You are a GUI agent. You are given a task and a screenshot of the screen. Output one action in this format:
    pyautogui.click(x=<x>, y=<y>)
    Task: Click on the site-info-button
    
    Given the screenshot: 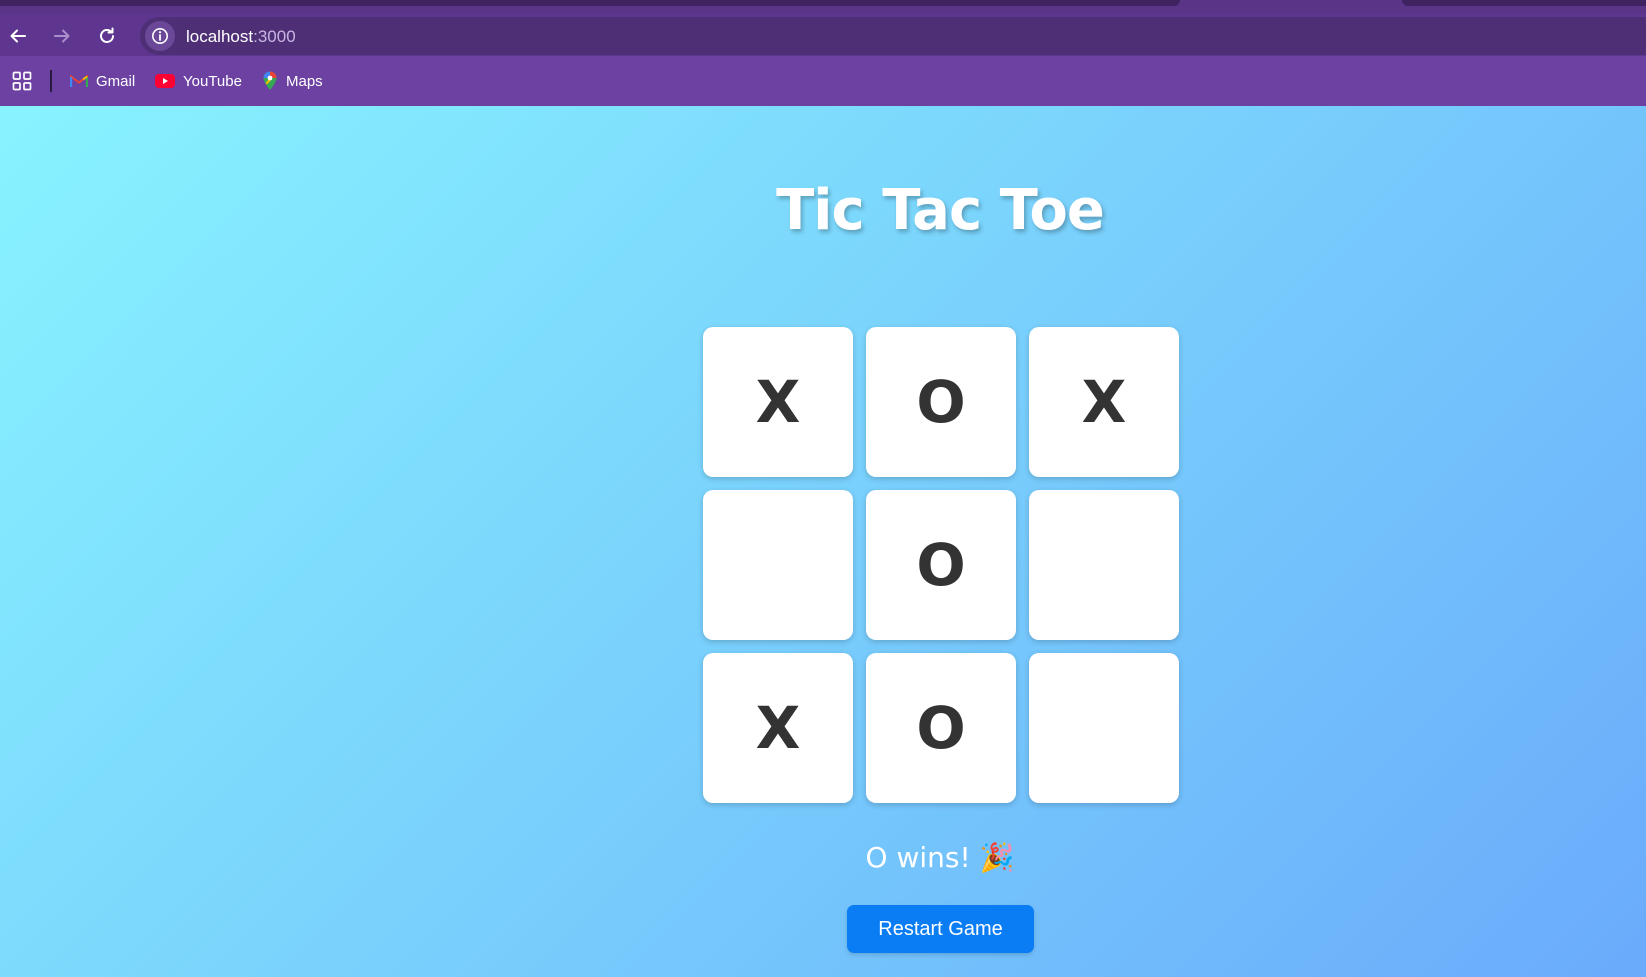 What is the action you would take?
    pyautogui.click(x=160, y=36)
    